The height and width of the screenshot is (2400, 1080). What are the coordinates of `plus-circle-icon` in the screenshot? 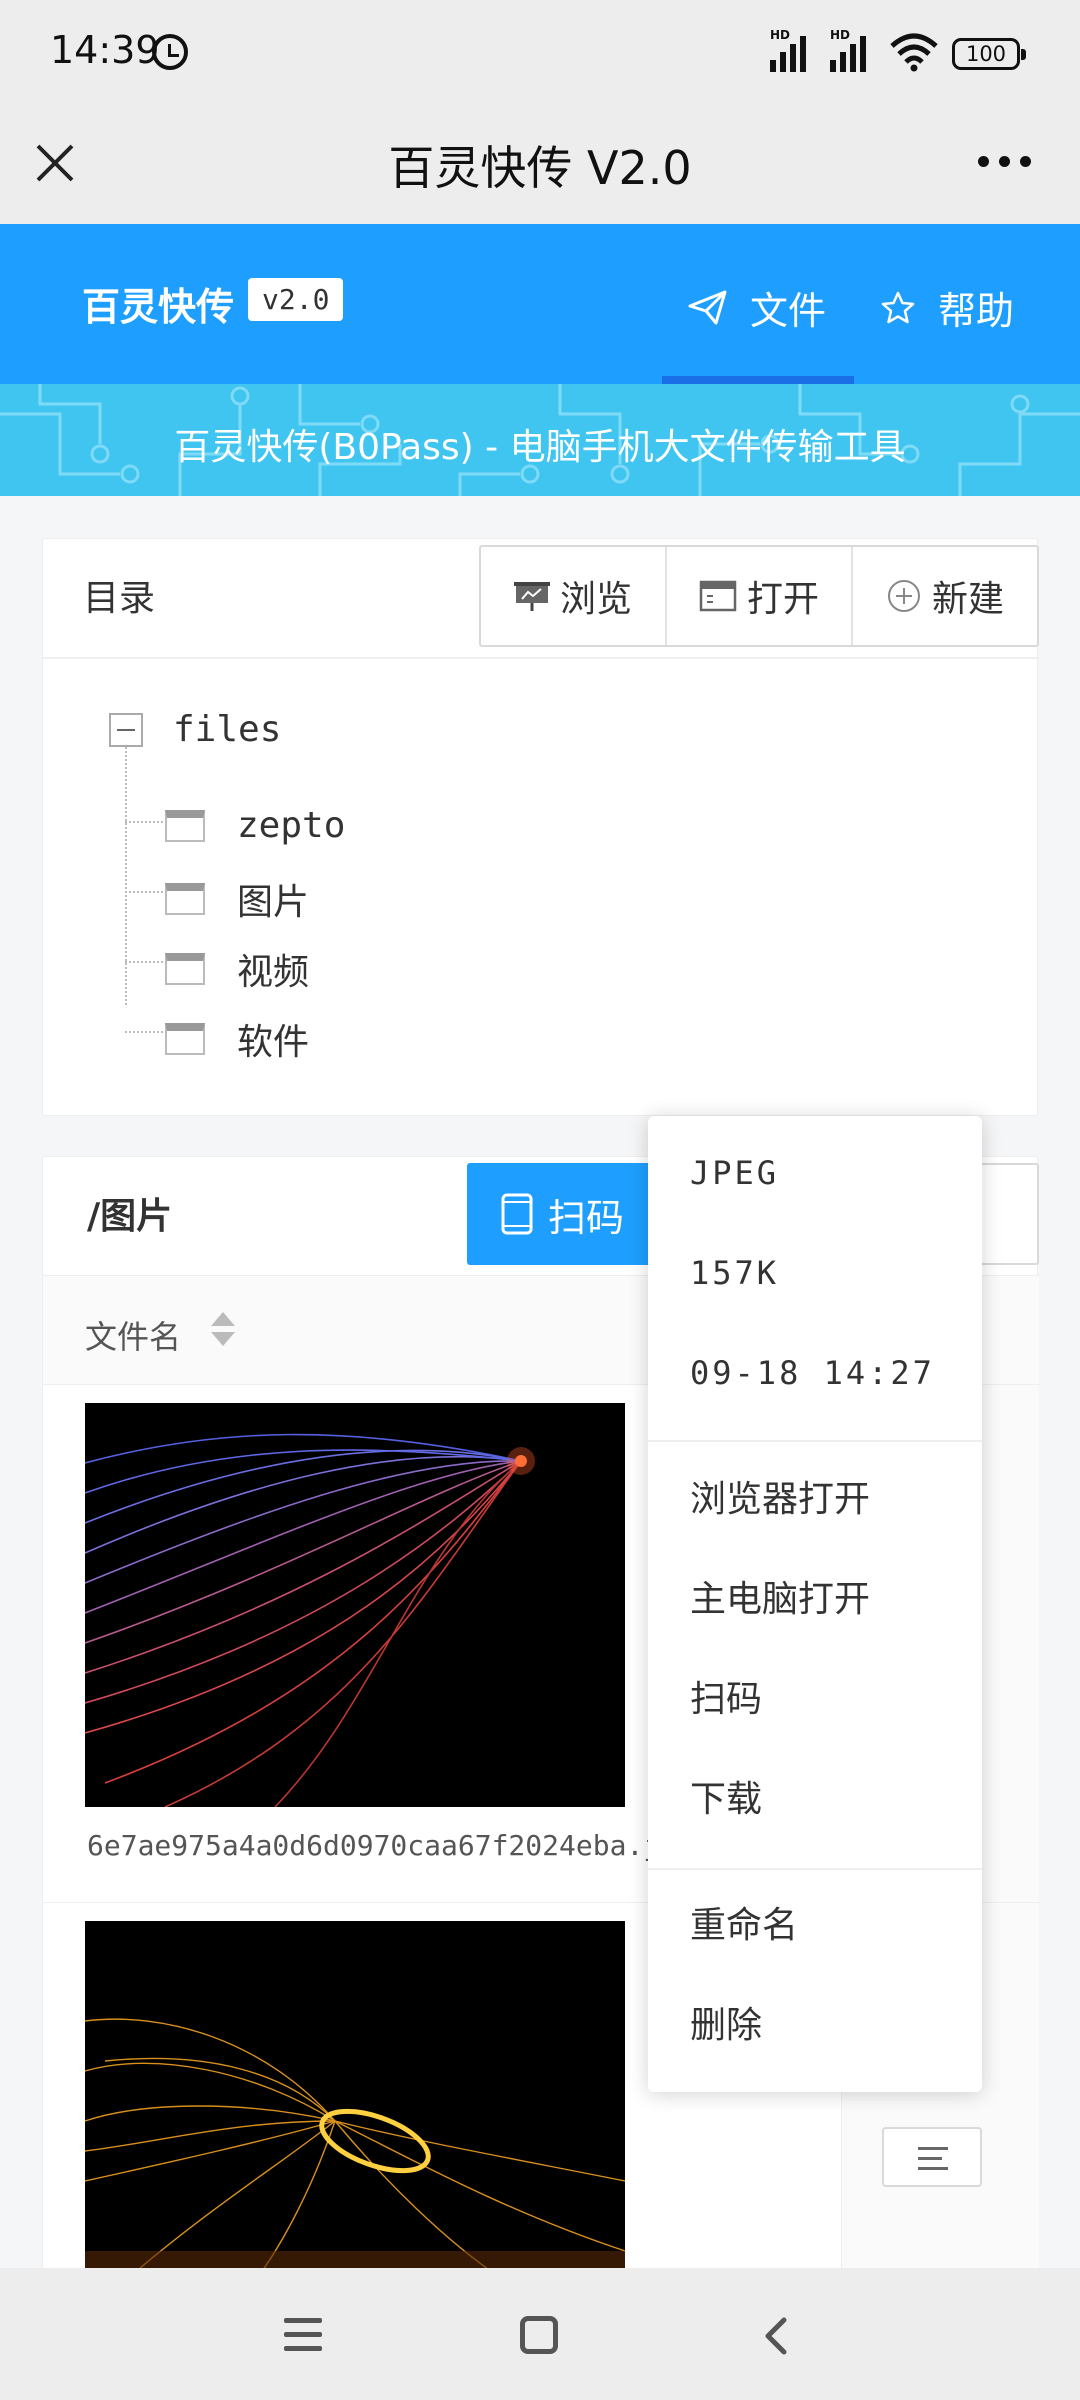 It's located at (903, 596).